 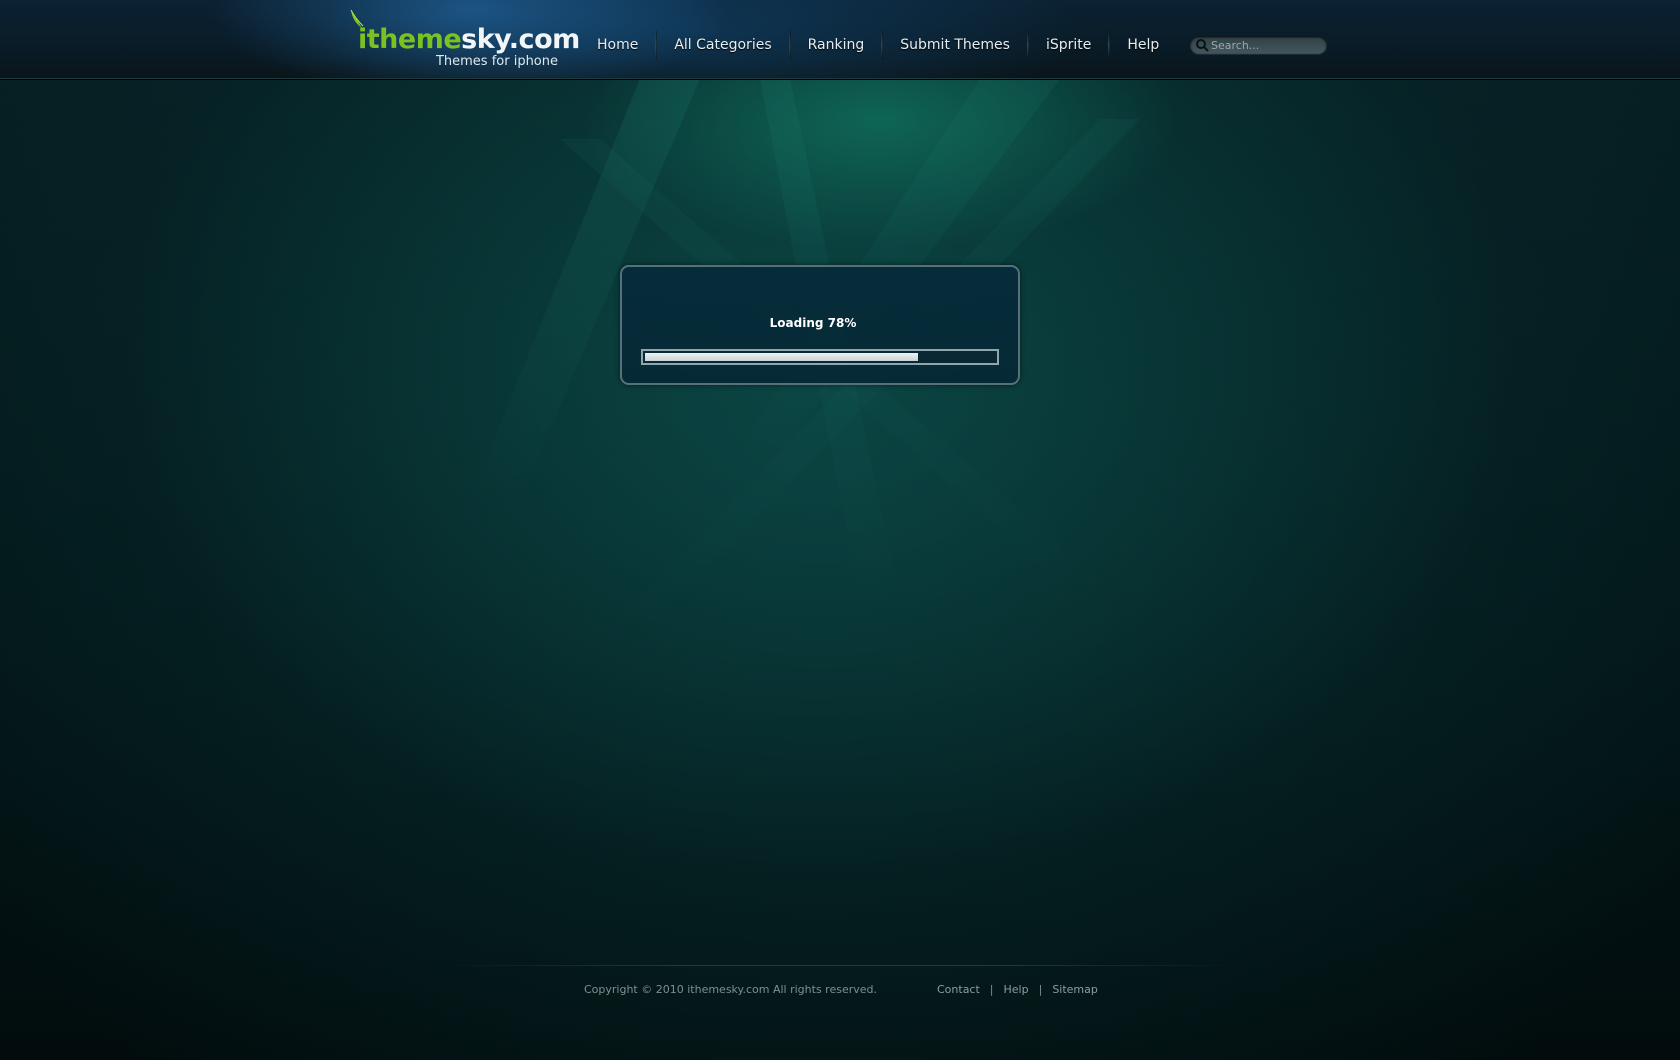 What do you see at coordinates (813, 323) in the screenshot?
I see `loading-label: Loading 78%` at bounding box center [813, 323].